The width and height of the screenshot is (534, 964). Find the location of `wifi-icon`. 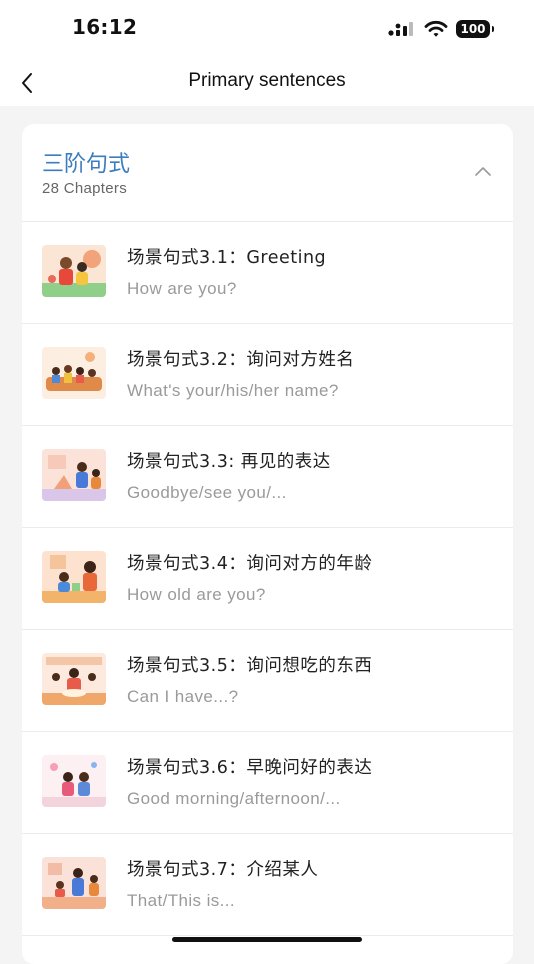

wifi-icon is located at coordinates (436, 28).